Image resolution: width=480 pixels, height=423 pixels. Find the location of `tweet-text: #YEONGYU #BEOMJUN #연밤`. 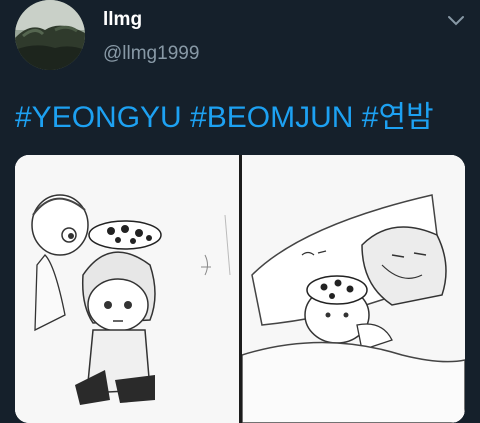

tweet-text: #YEONGYU #BEOMJUN #연밤 is located at coordinates (224, 114).